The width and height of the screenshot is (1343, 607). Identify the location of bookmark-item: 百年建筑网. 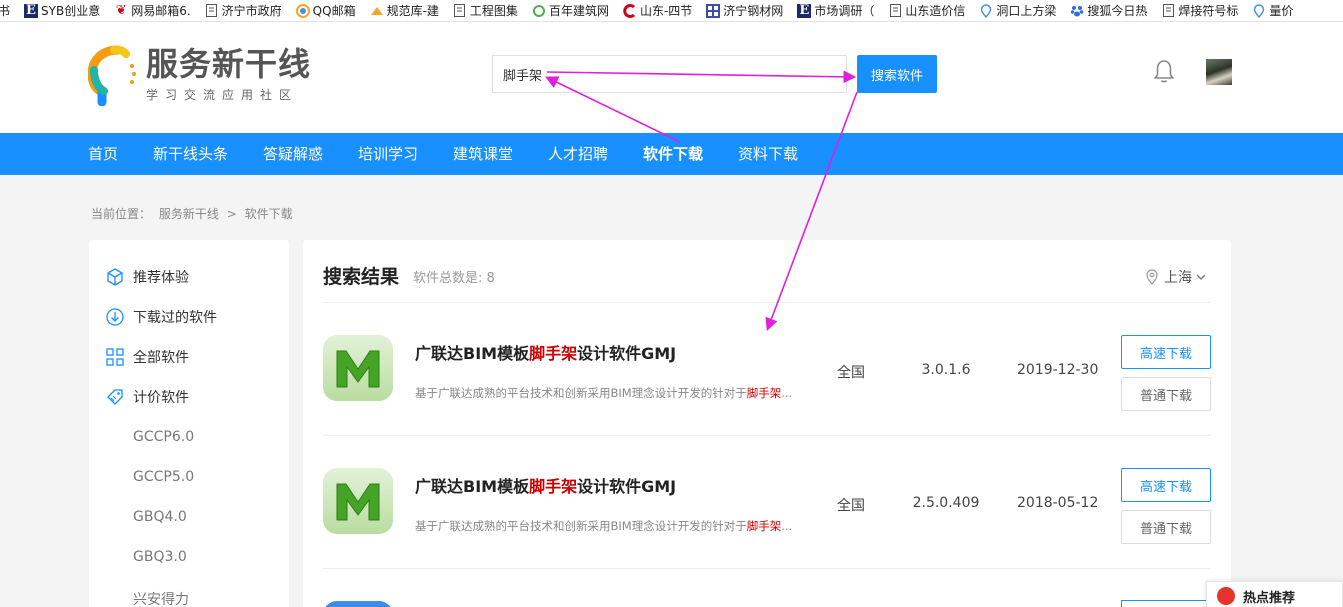
(570, 10).